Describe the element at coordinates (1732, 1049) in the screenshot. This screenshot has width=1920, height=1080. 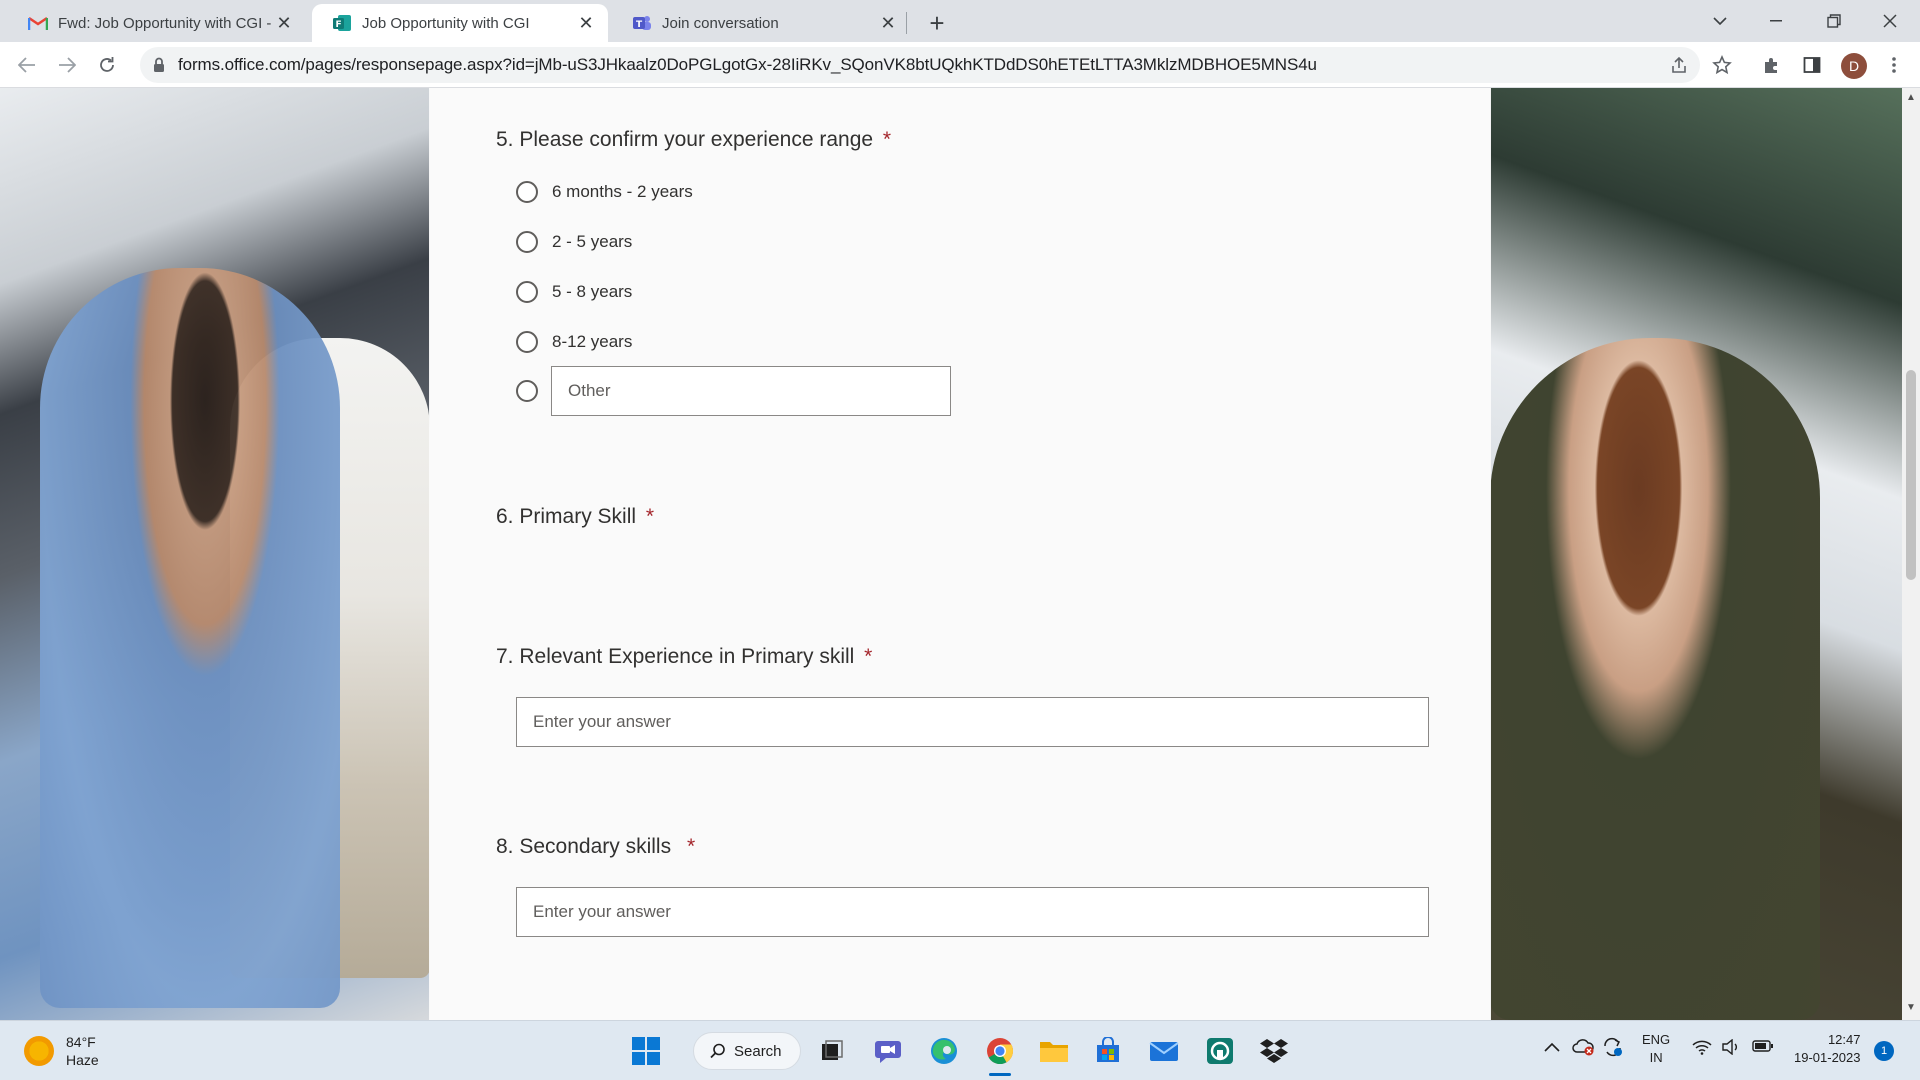
I see `volume-icon` at that location.